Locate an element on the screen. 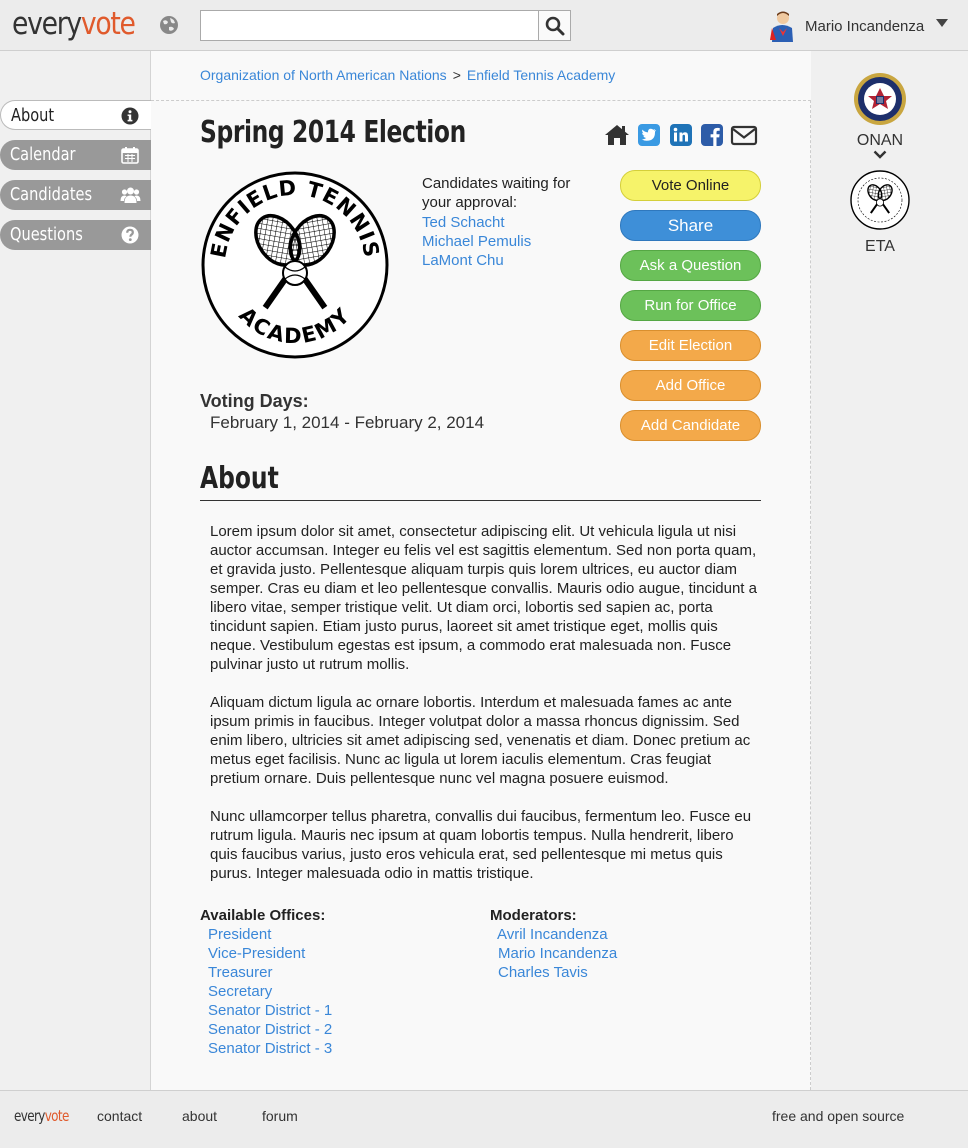  nav-item-label: About is located at coordinates (33, 115).